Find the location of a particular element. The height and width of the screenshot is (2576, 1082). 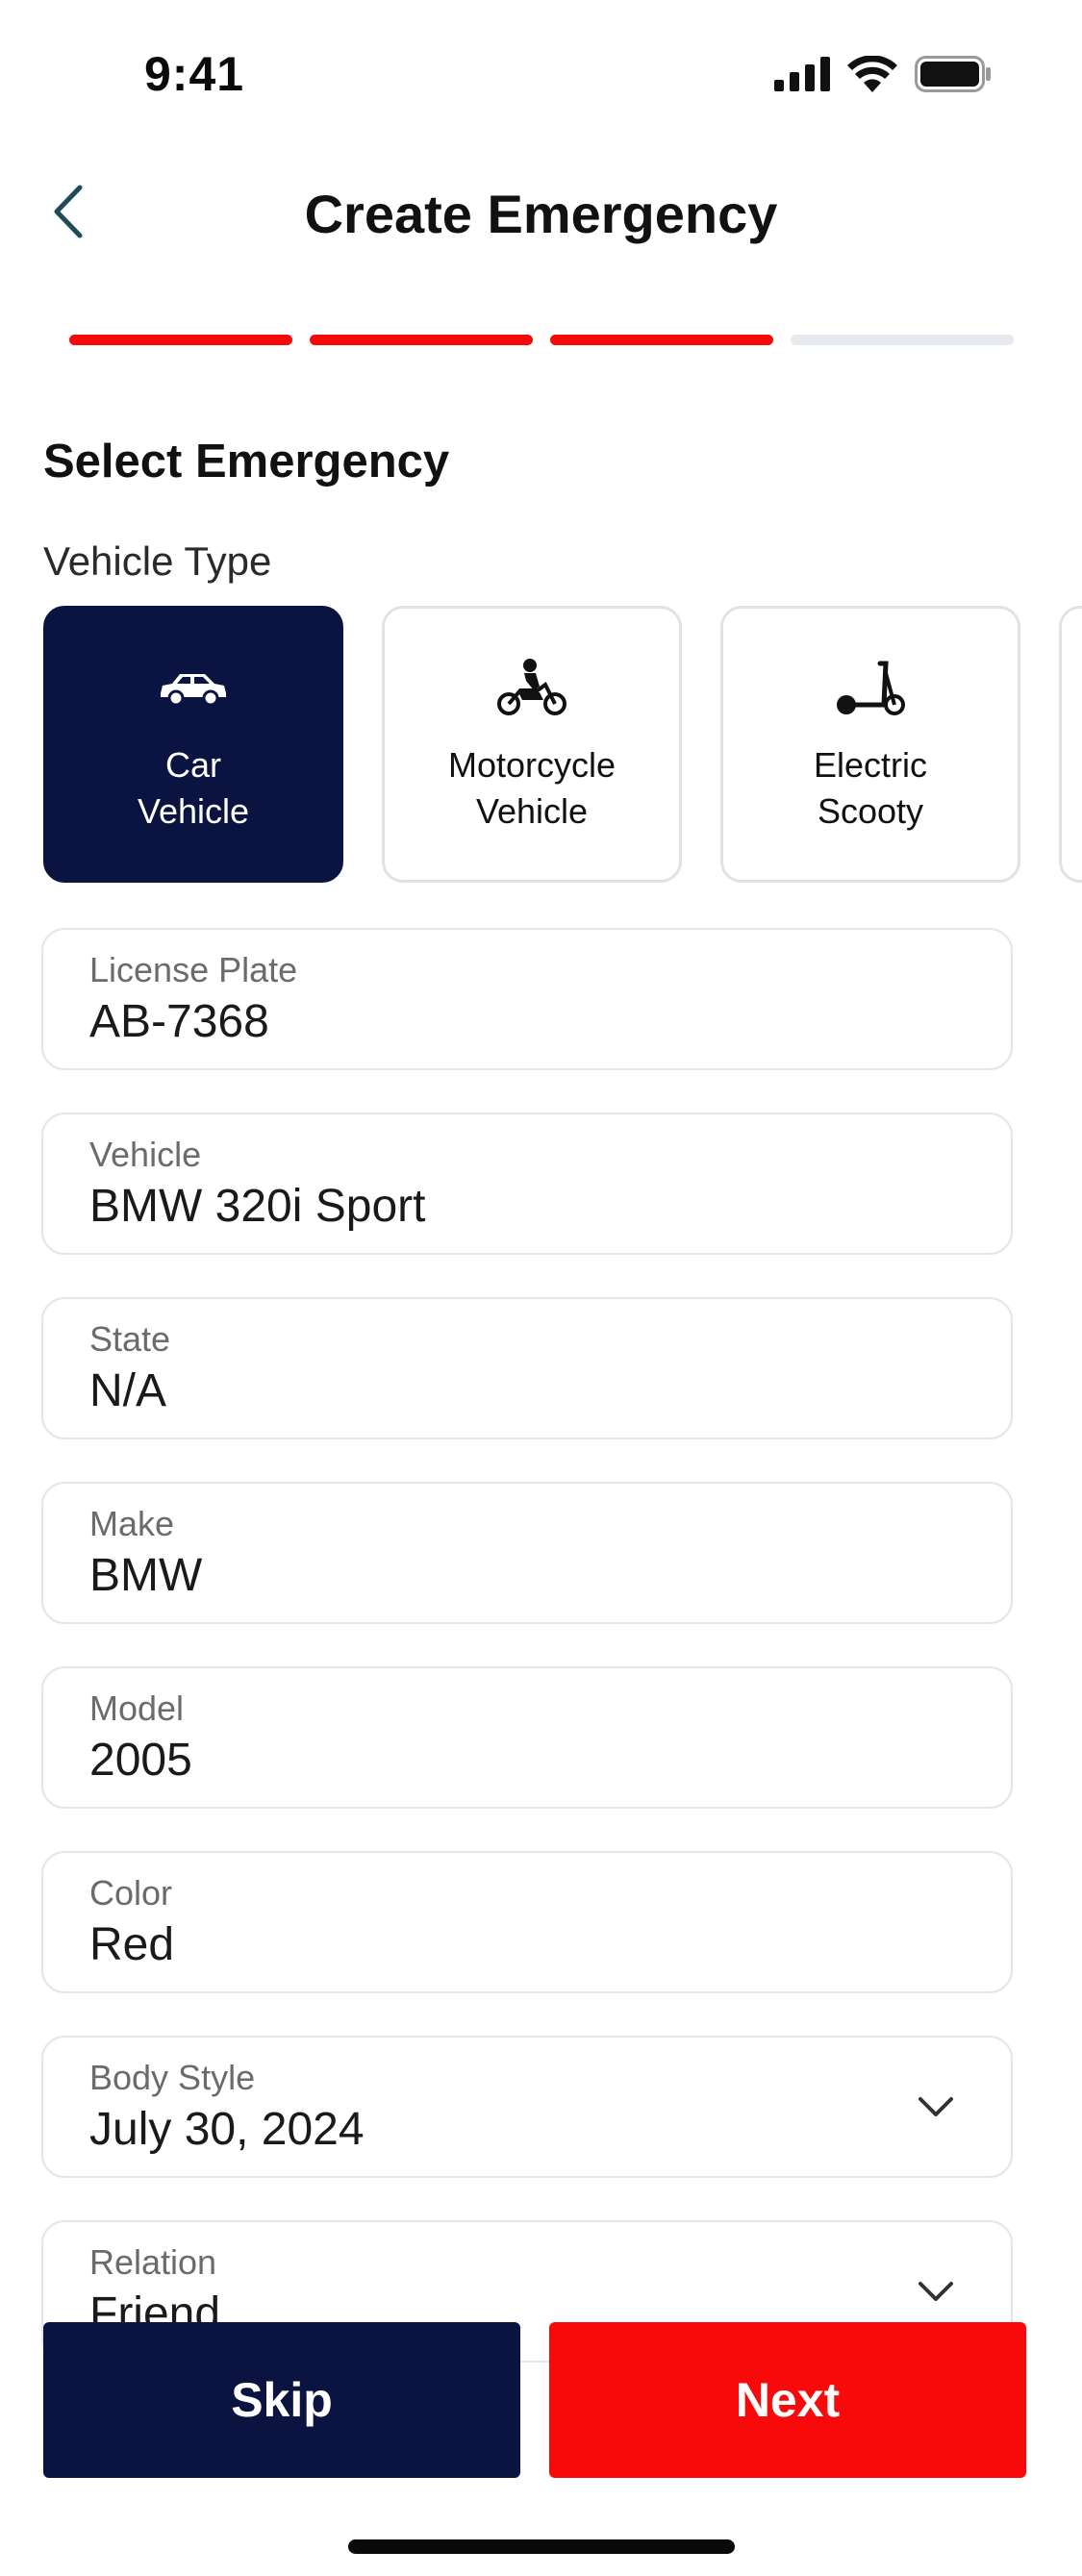

color-field: Color Red is located at coordinates (527, 1922).